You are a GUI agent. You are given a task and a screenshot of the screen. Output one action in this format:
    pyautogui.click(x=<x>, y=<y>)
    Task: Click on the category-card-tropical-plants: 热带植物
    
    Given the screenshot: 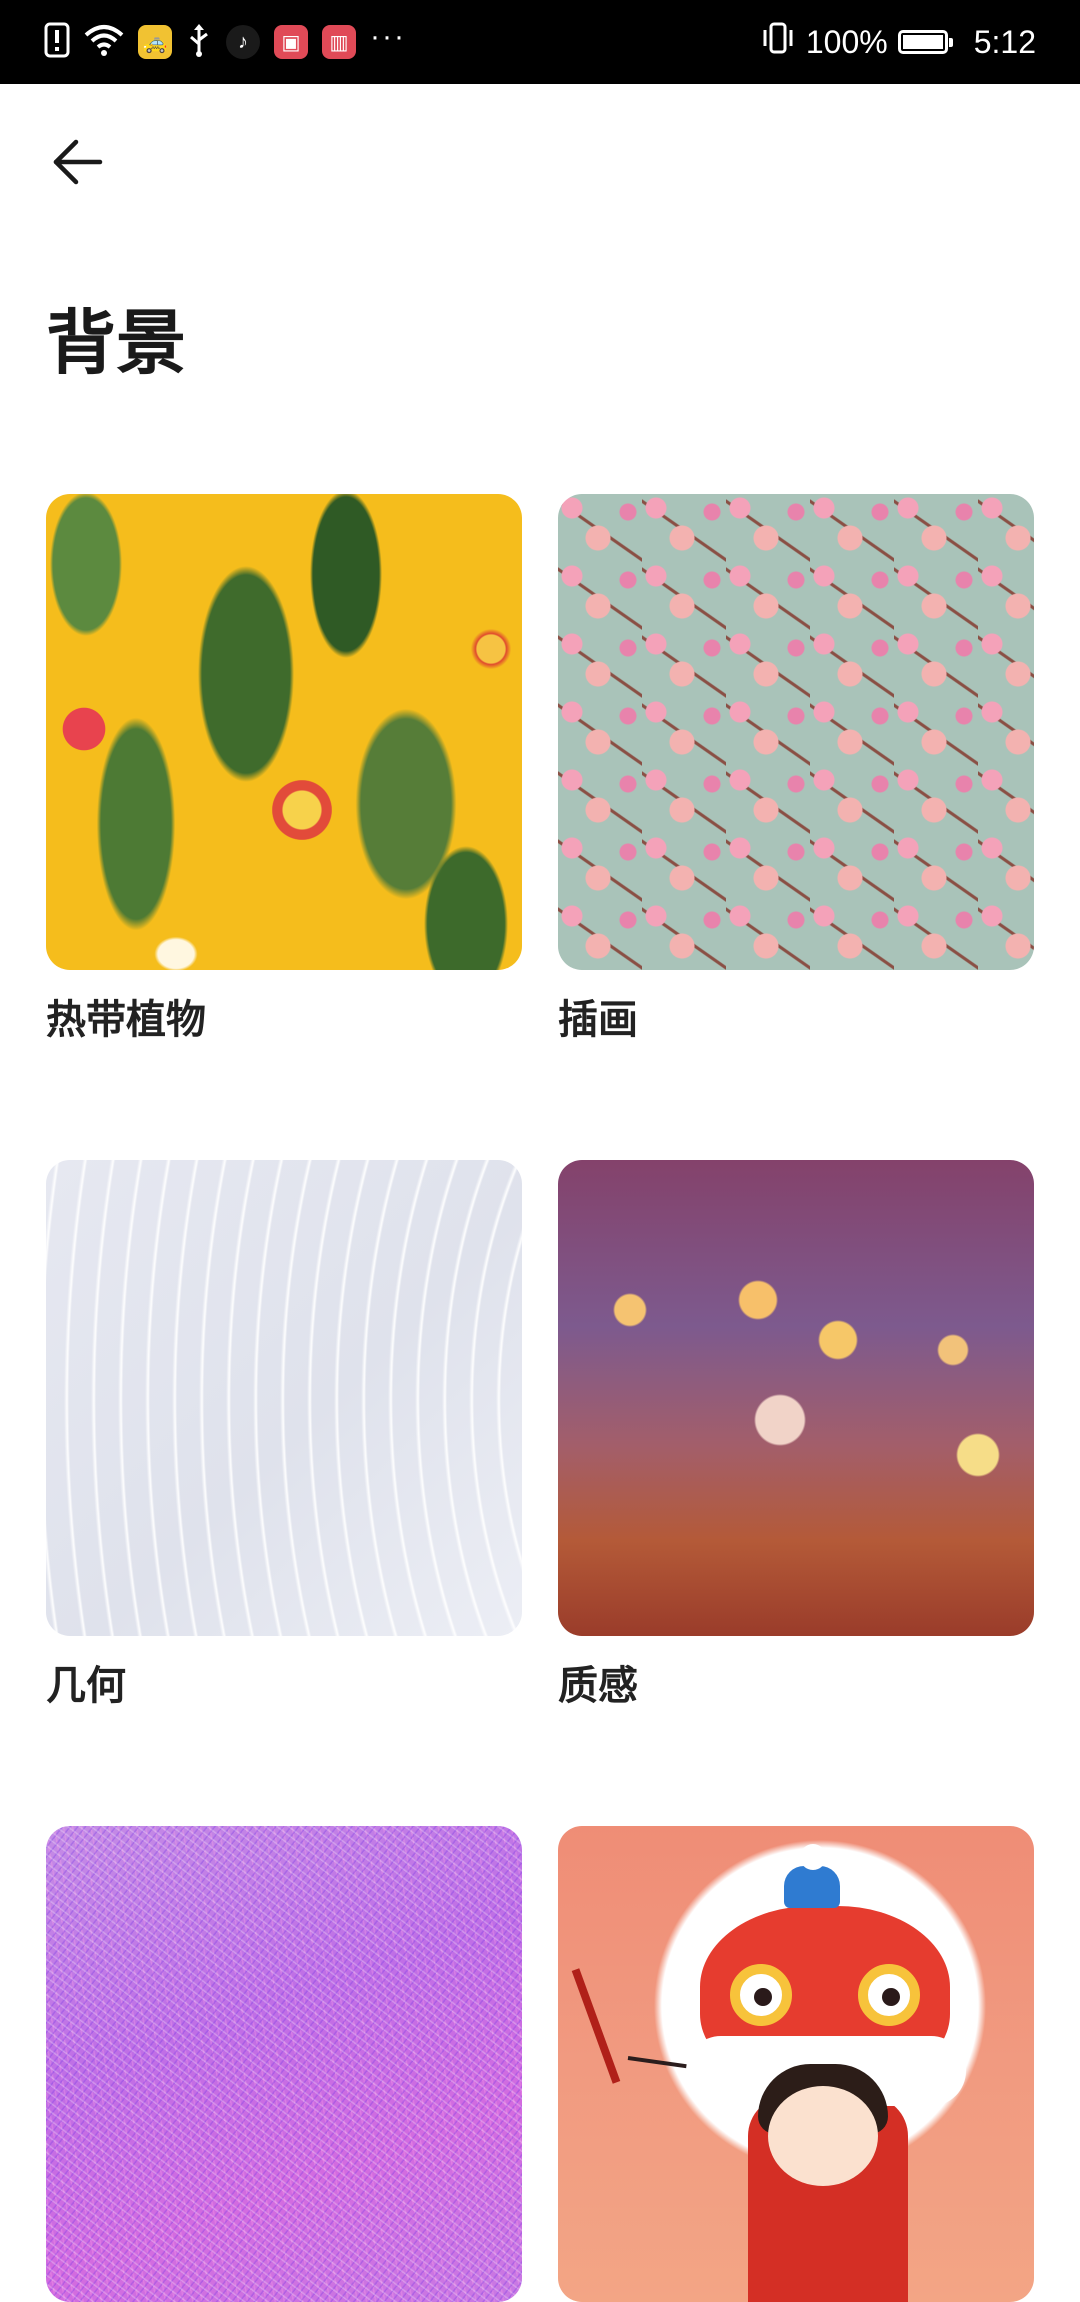 What is the action you would take?
    pyautogui.click(x=284, y=767)
    